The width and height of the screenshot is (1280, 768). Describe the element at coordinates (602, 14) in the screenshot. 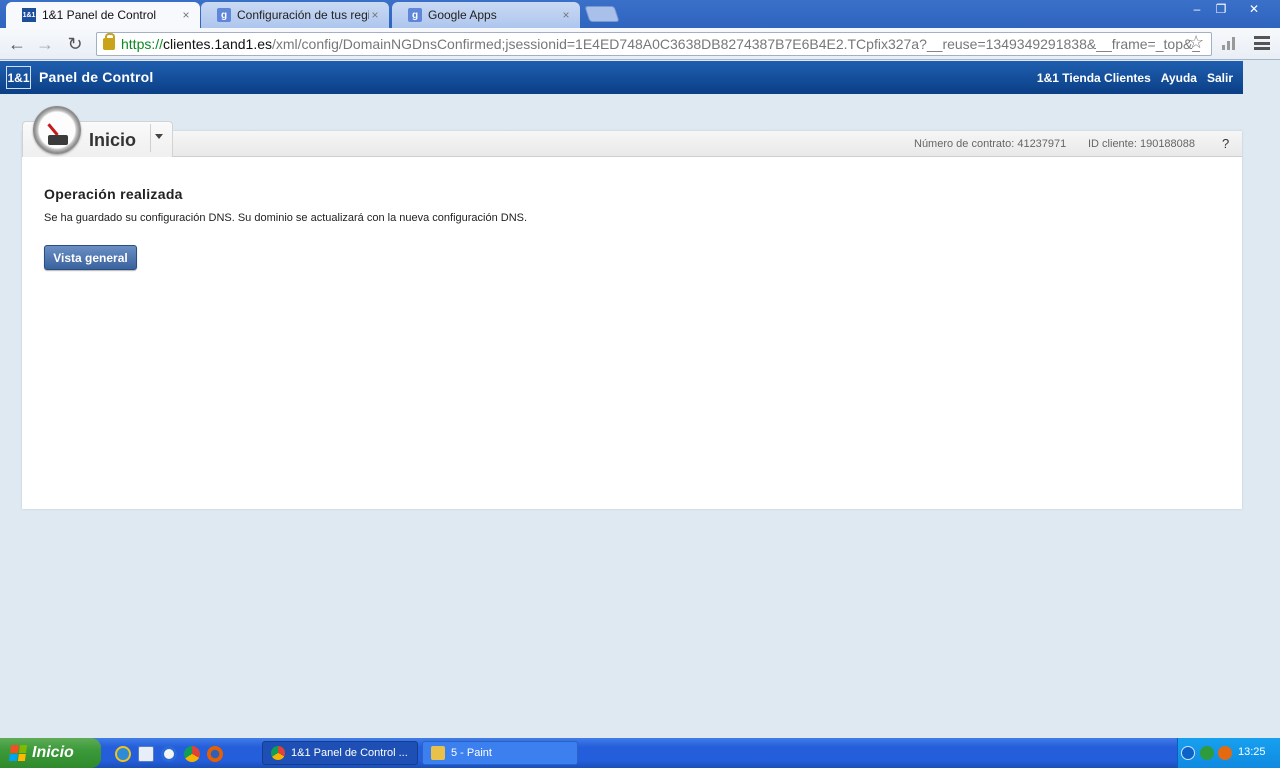

I see `new-tab-button` at that location.